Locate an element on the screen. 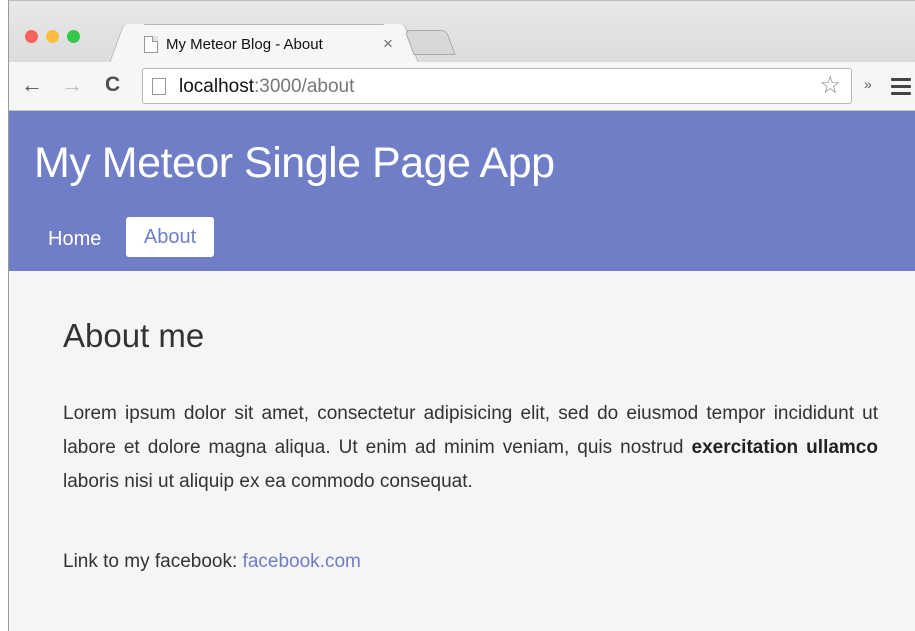 The image size is (915, 631). browser-menu-icon is located at coordinates (901, 88).